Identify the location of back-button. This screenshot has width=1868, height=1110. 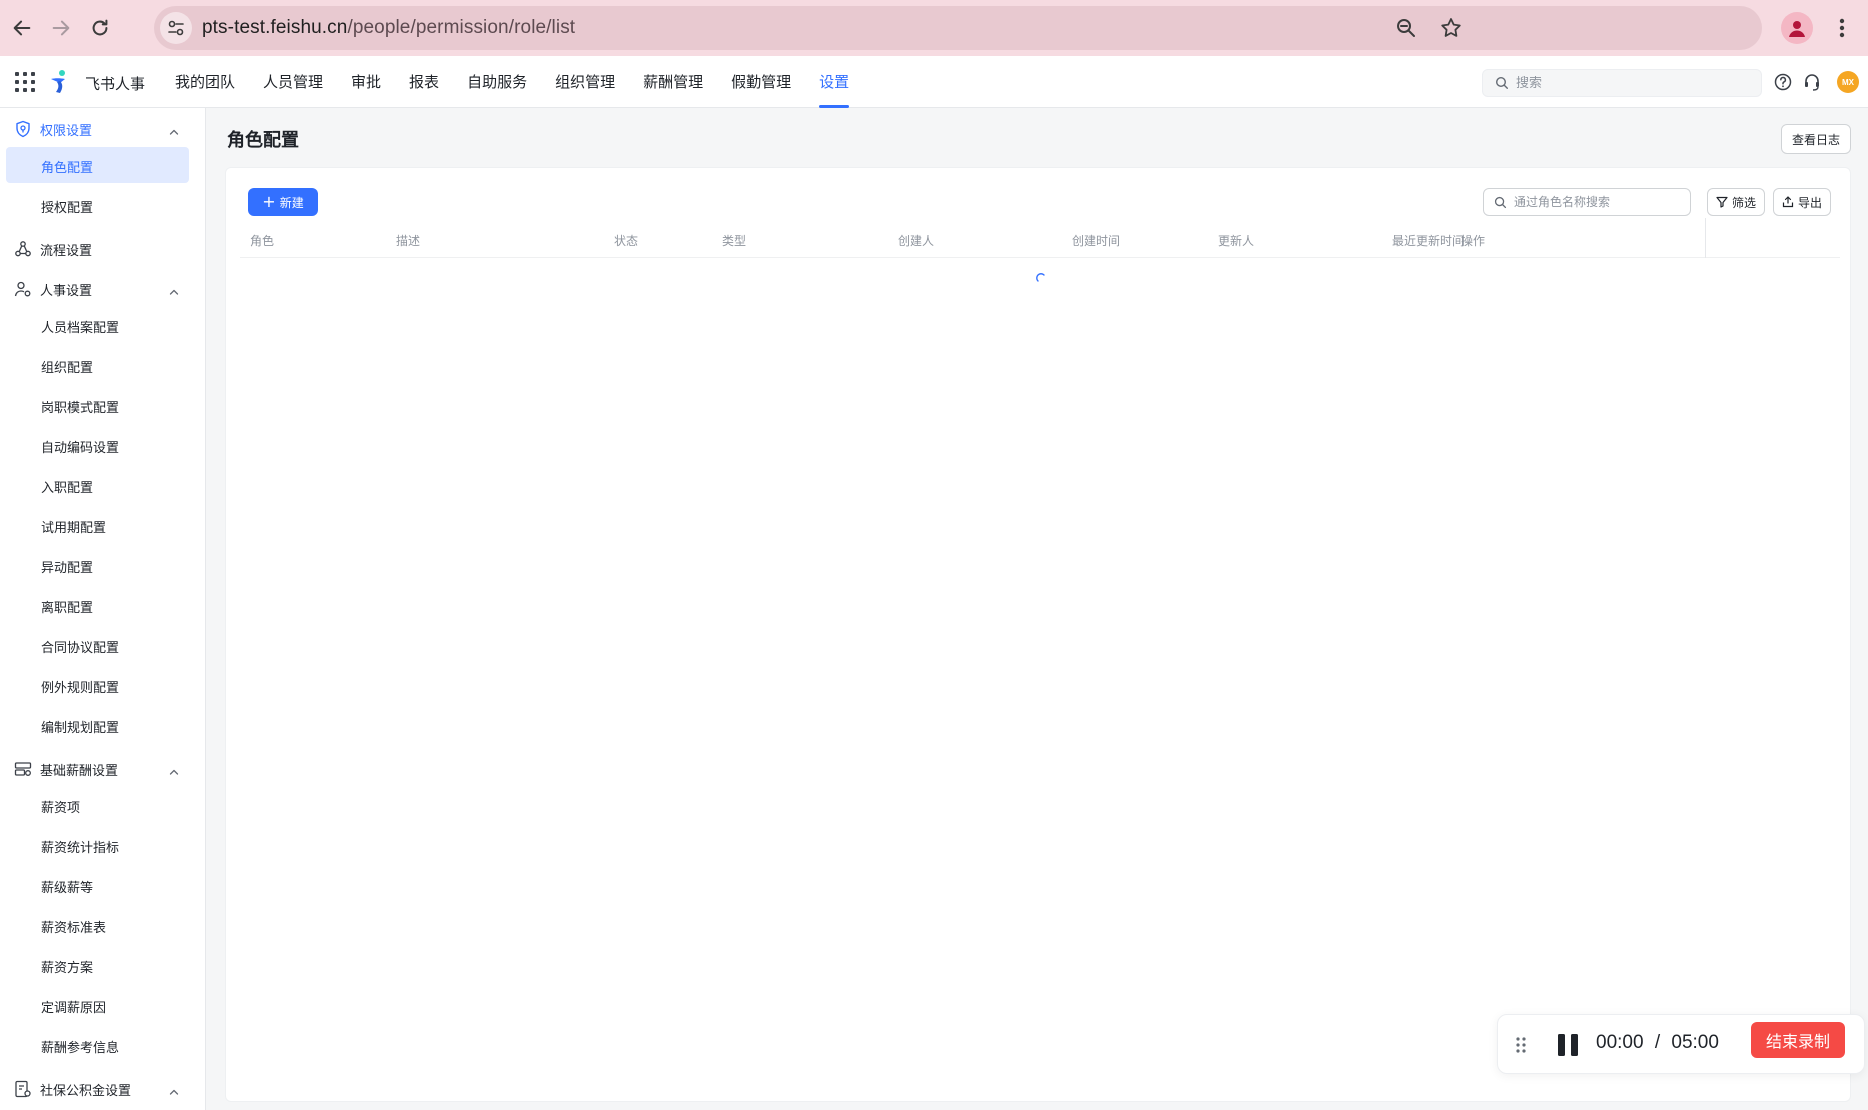
(22, 28).